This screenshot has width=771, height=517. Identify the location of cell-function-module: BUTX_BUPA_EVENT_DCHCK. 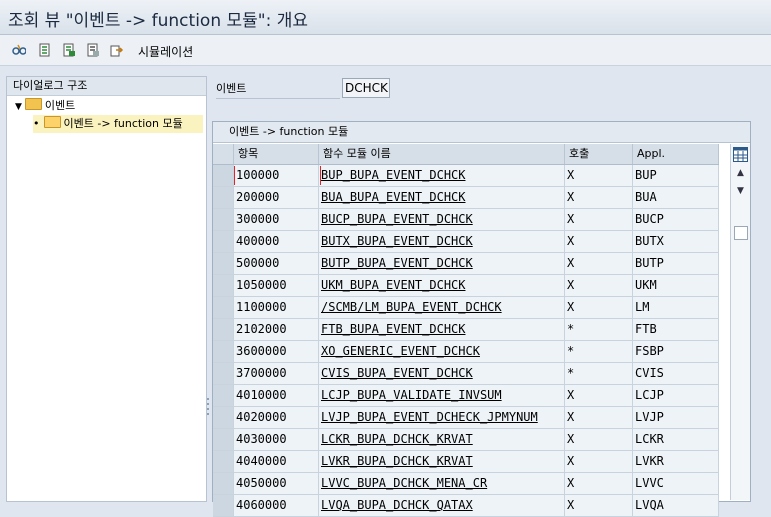
(442, 241).